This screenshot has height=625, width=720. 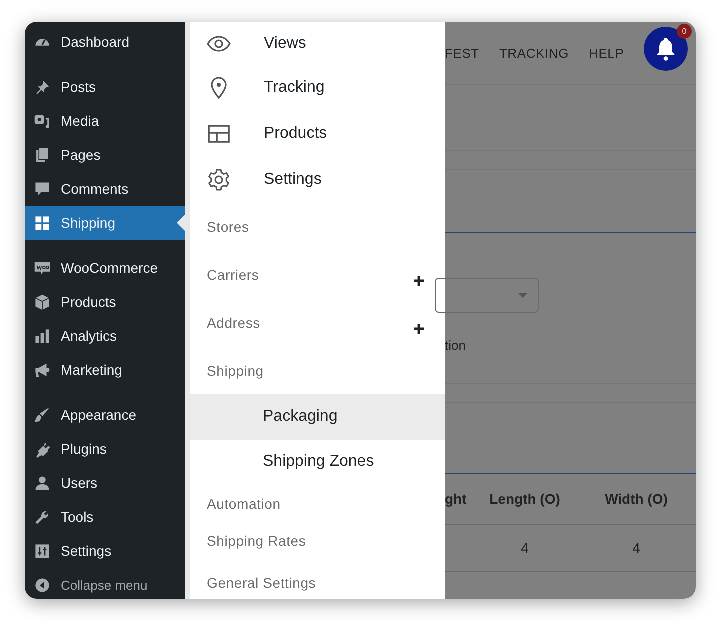 What do you see at coordinates (42, 415) in the screenshot?
I see `brush-icon` at bounding box center [42, 415].